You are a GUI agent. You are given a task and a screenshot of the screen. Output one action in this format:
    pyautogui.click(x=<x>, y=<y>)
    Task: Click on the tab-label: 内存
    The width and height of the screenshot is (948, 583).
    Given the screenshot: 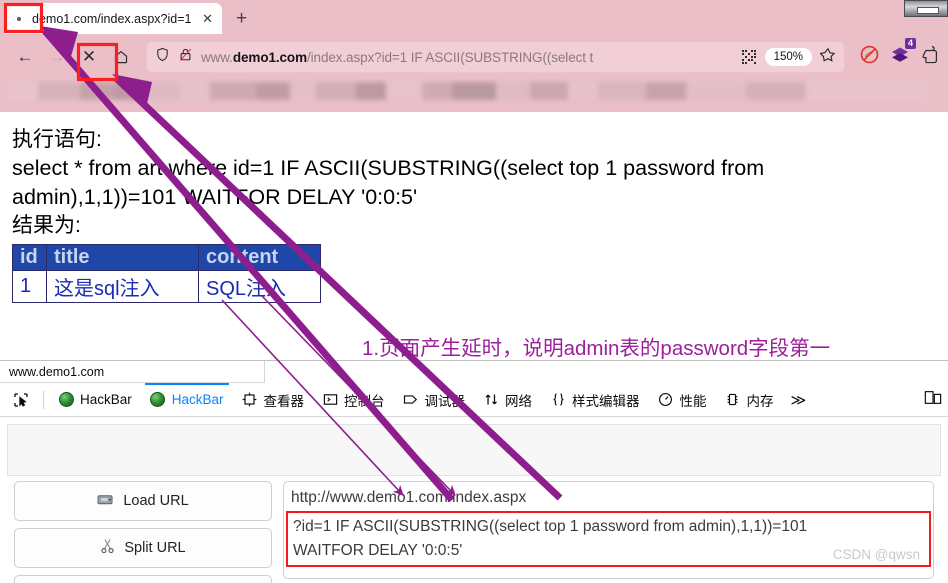 What is the action you would take?
    pyautogui.click(x=760, y=401)
    